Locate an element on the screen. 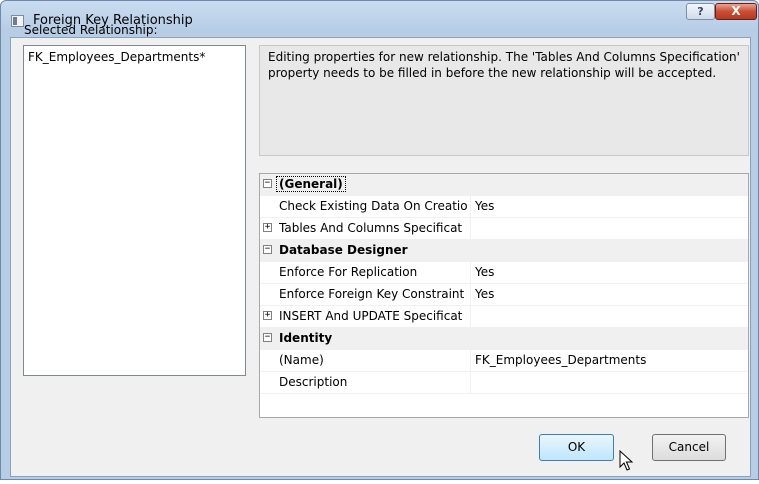 Image resolution: width=759 pixels, height=484 pixels. property-value-cell: FK_Employees_Departments is located at coordinates (609, 360).